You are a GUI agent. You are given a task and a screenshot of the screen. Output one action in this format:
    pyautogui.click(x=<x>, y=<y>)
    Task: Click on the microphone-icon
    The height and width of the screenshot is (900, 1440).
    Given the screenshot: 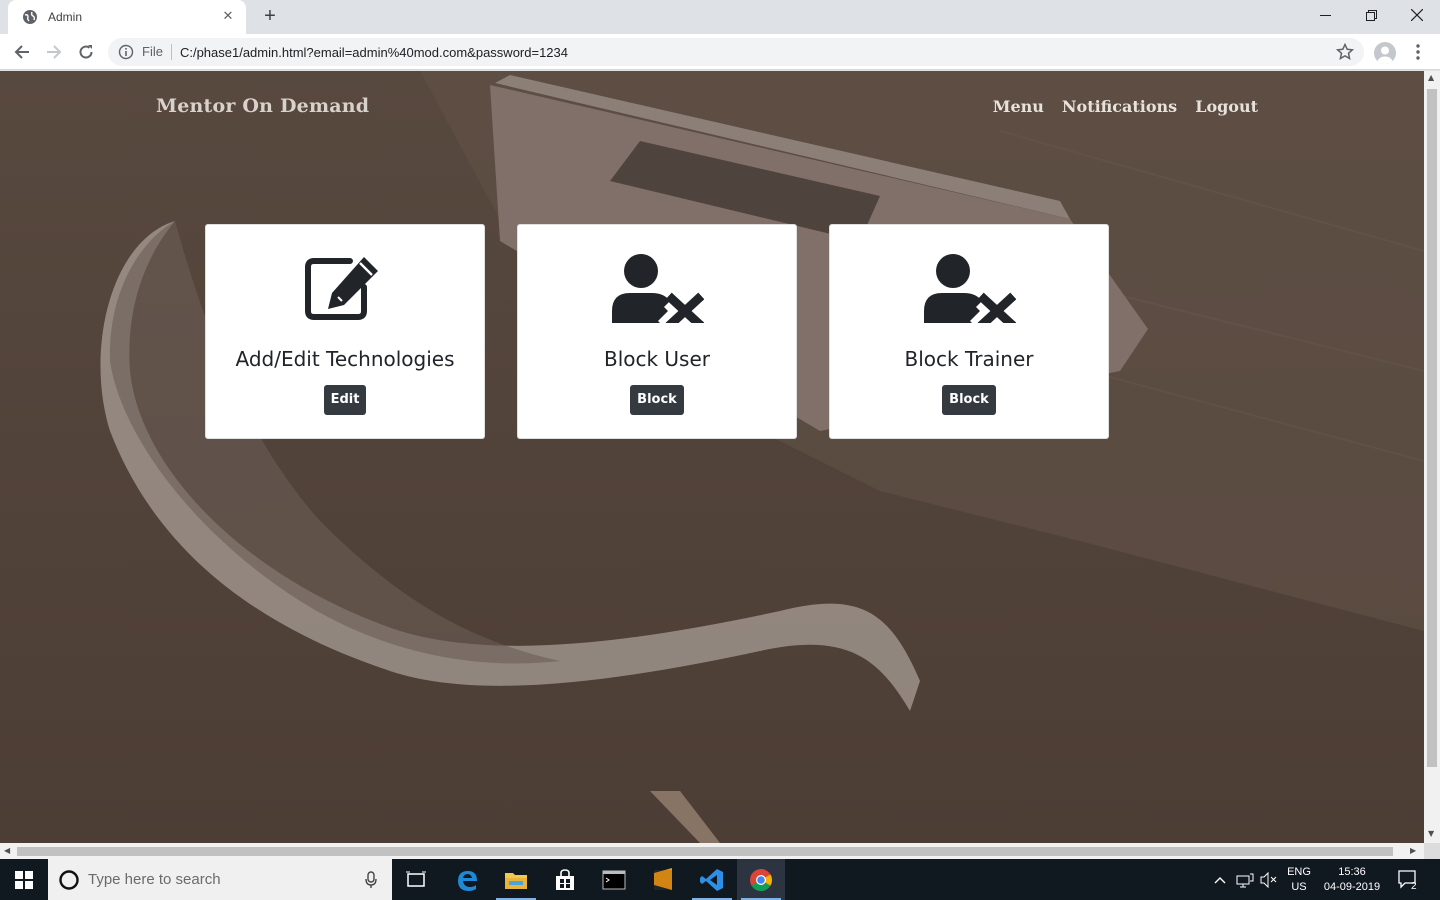 What is the action you would take?
    pyautogui.click(x=371, y=879)
    